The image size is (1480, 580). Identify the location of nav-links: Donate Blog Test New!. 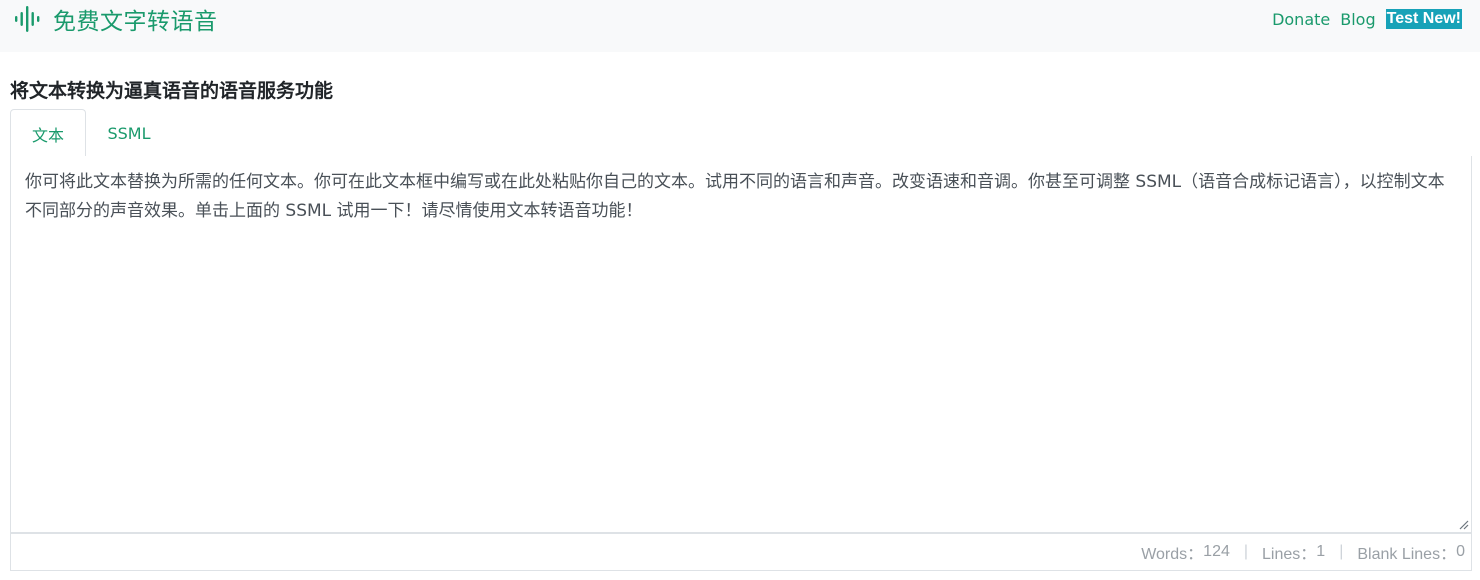
(1362, 19).